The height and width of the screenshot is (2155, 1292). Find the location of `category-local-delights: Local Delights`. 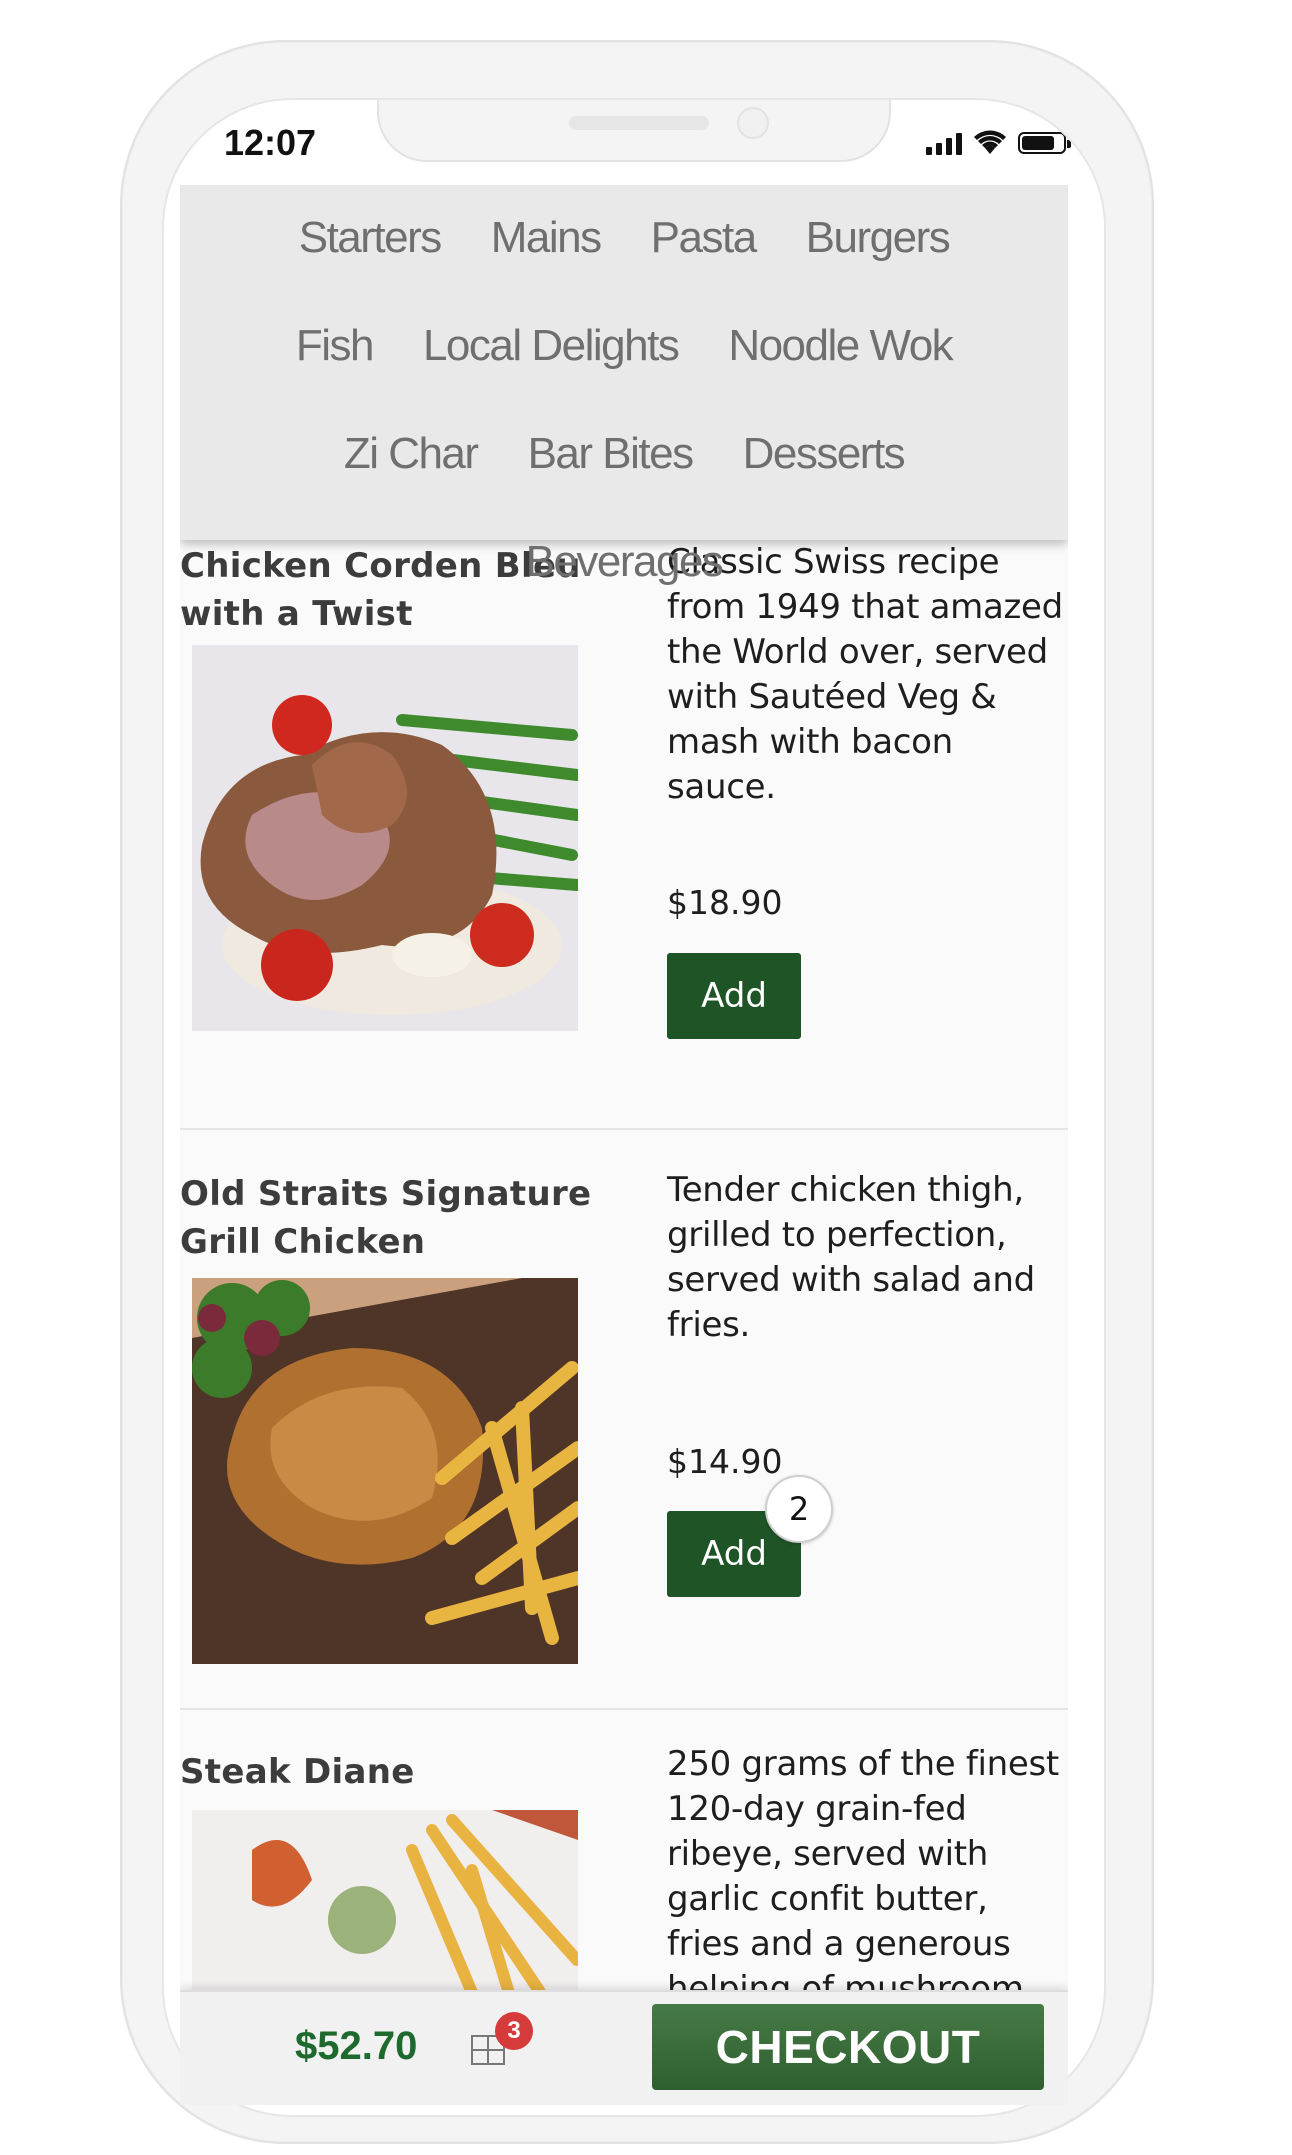

category-local-delights: Local Delights is located at coordinates (551, 346).